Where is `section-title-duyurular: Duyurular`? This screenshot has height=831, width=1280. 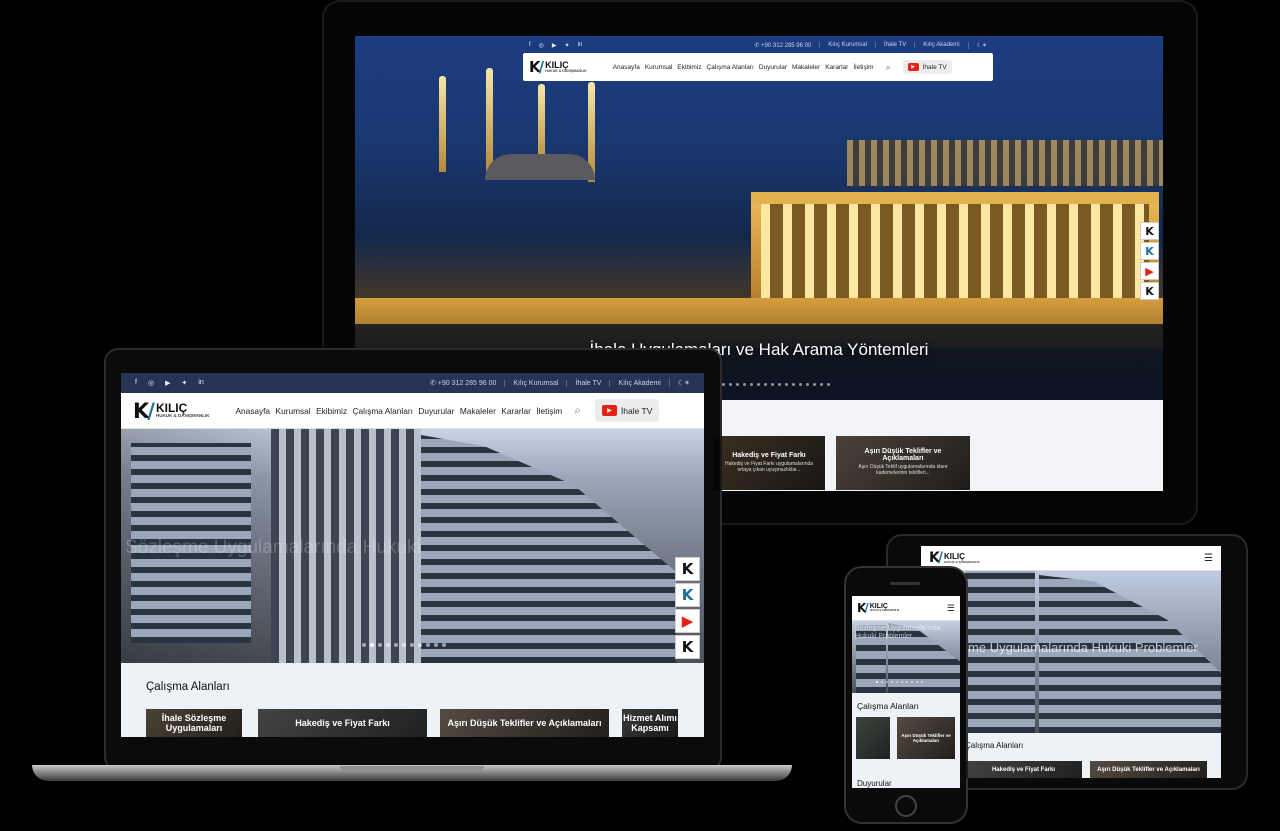 section-title-duyurular: Duyurular is located at coordinates (874, 783).